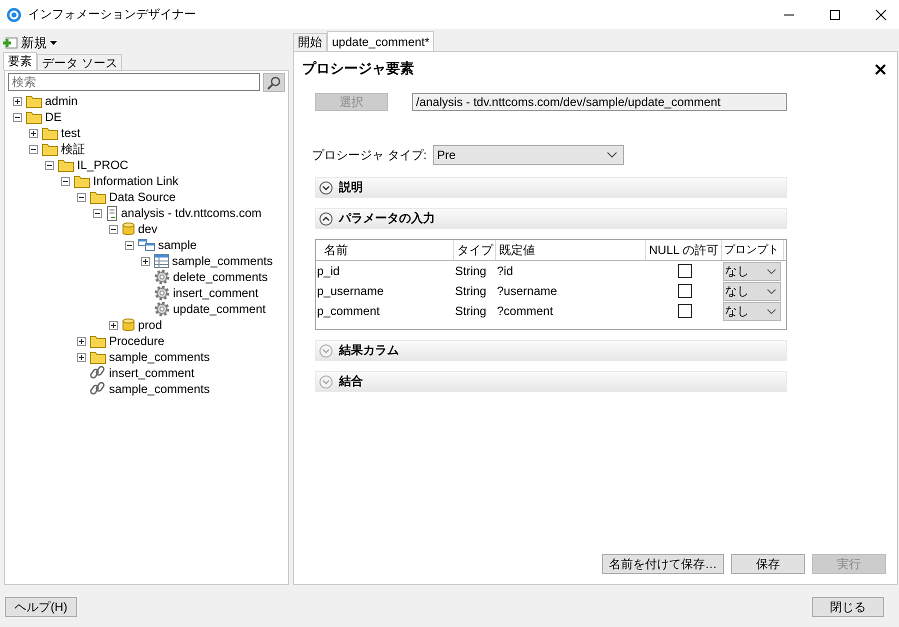 The width and height of the screenshot is (899, 627). I want to click on action-button: 保存, so click(768, 564).